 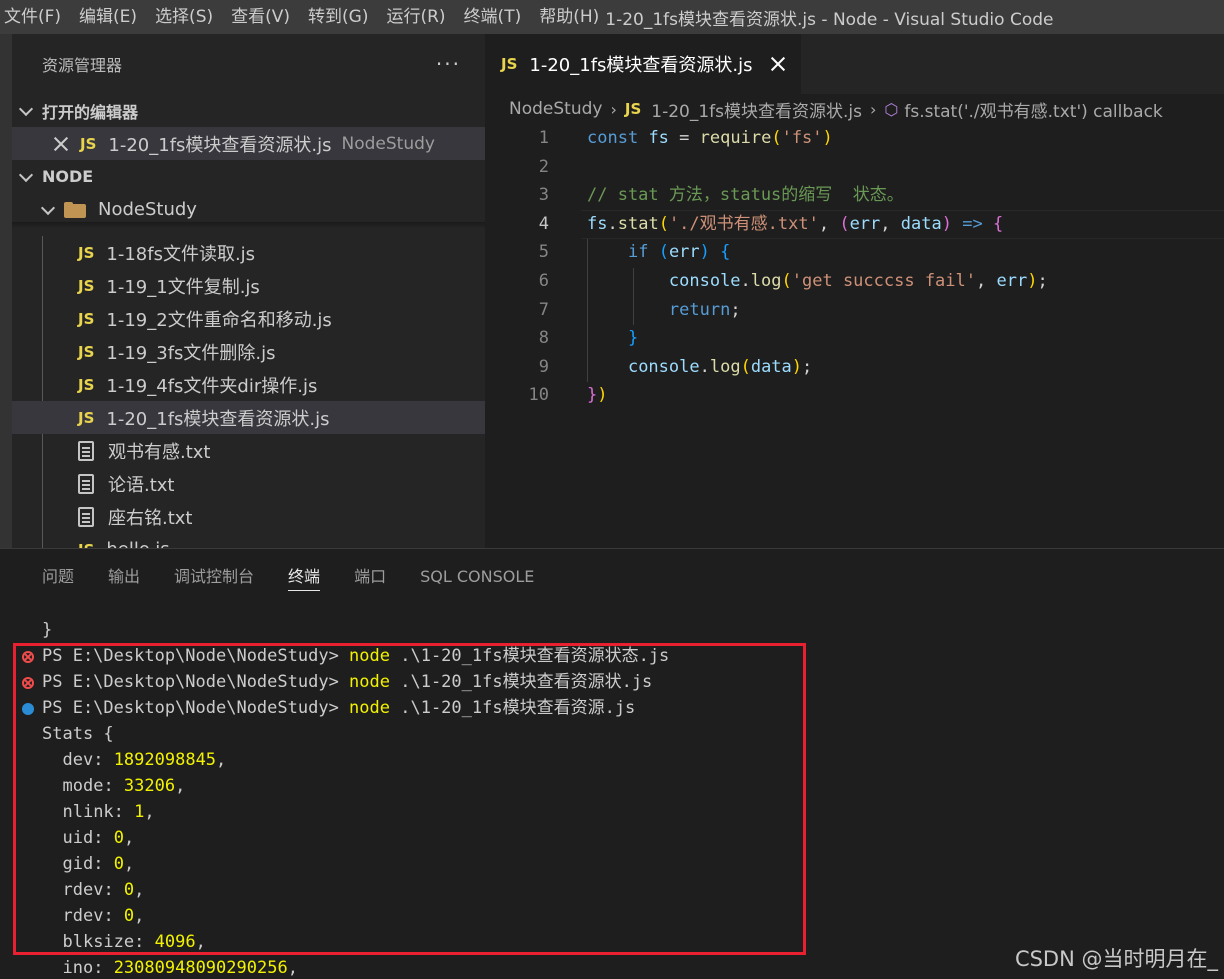 I want to click on file-item: JS 1-18fs文件读取.js, so click(x=248, y=252).